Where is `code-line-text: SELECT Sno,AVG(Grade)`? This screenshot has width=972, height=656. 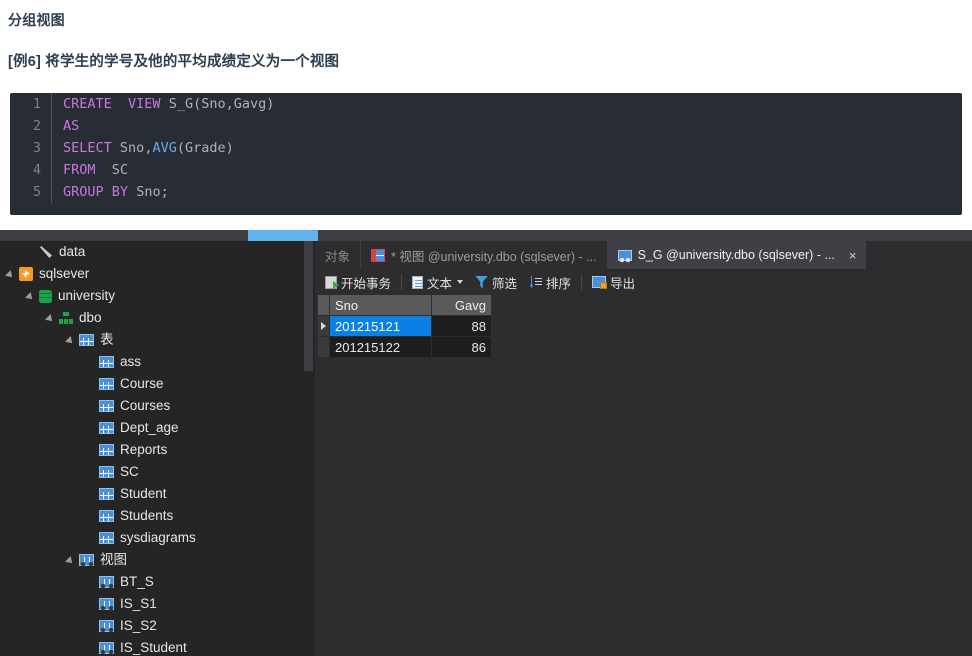
code-line-text: SELECT Sno,AVG(Grade) is located at coordinates (143, 148).